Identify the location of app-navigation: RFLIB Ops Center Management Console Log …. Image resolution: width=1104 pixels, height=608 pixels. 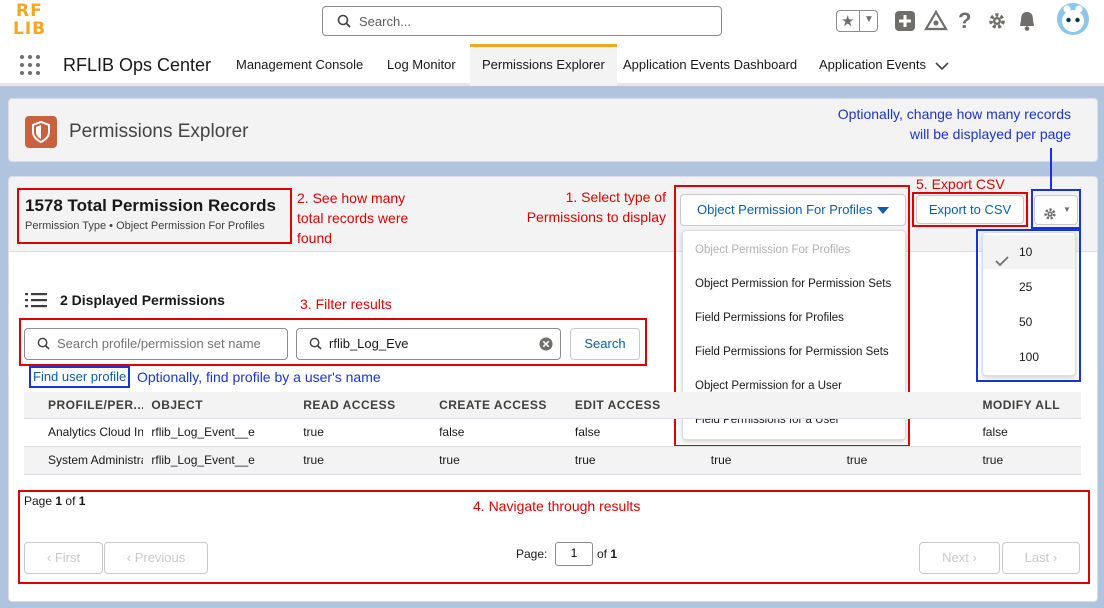
(552, 65).